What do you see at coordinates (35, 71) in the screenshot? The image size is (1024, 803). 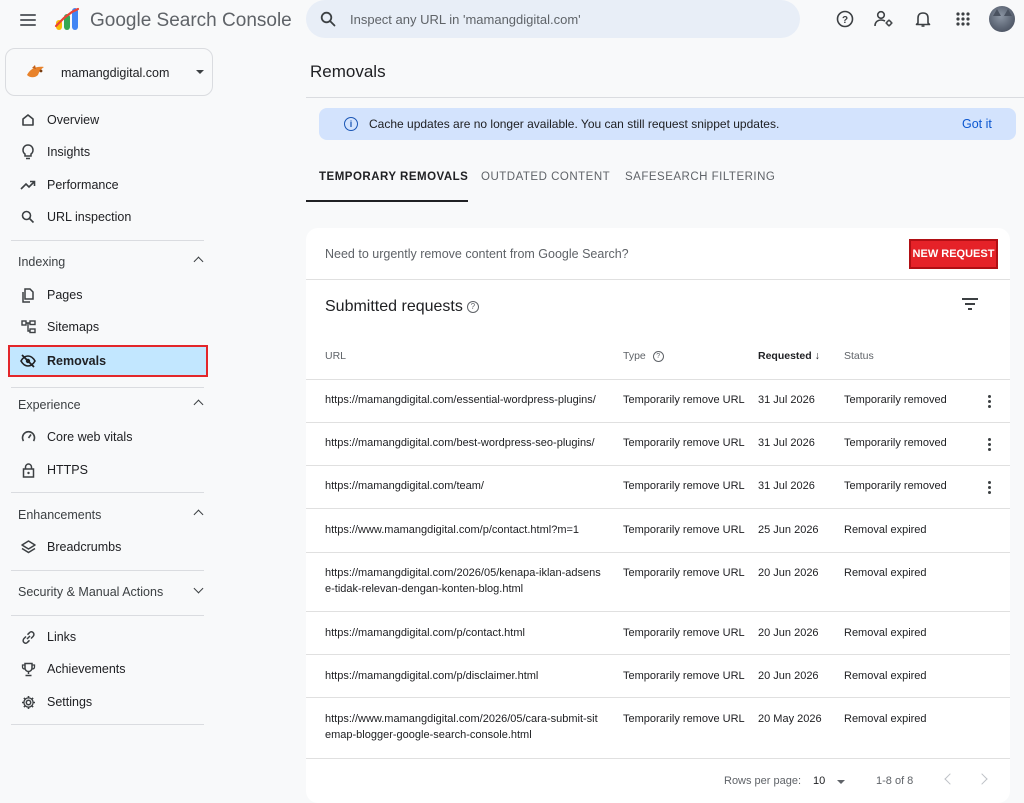 I see `property-favicon-icon` at bounding box center [35, 71].